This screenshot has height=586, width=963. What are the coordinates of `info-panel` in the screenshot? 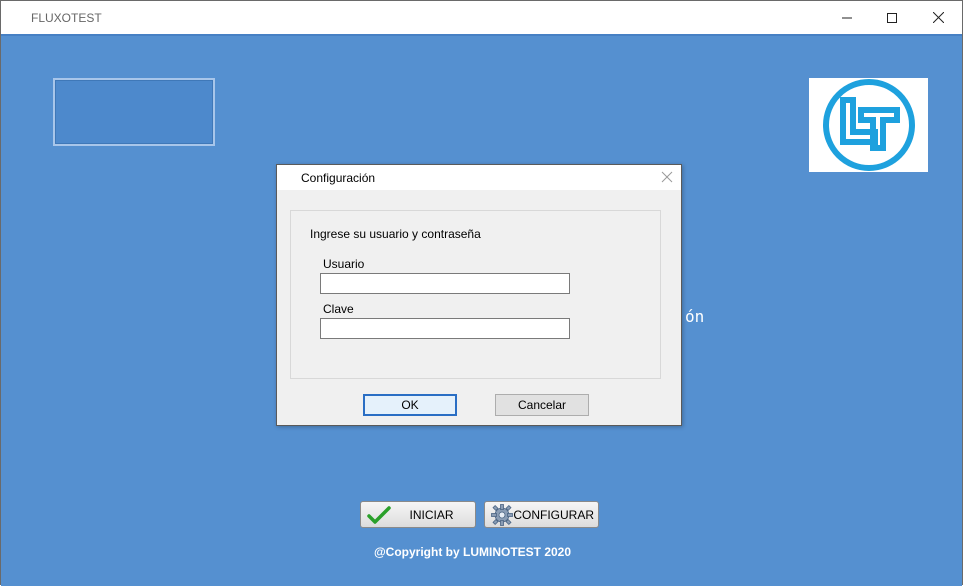 It's located at (134, 112).